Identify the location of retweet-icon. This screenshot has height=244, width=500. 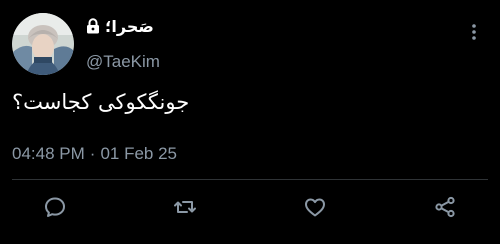
(185, 207).